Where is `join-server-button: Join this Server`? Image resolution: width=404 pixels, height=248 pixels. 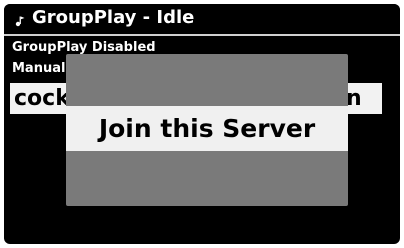 join-server-button: Join this Server is located at coordinates (207, 128).